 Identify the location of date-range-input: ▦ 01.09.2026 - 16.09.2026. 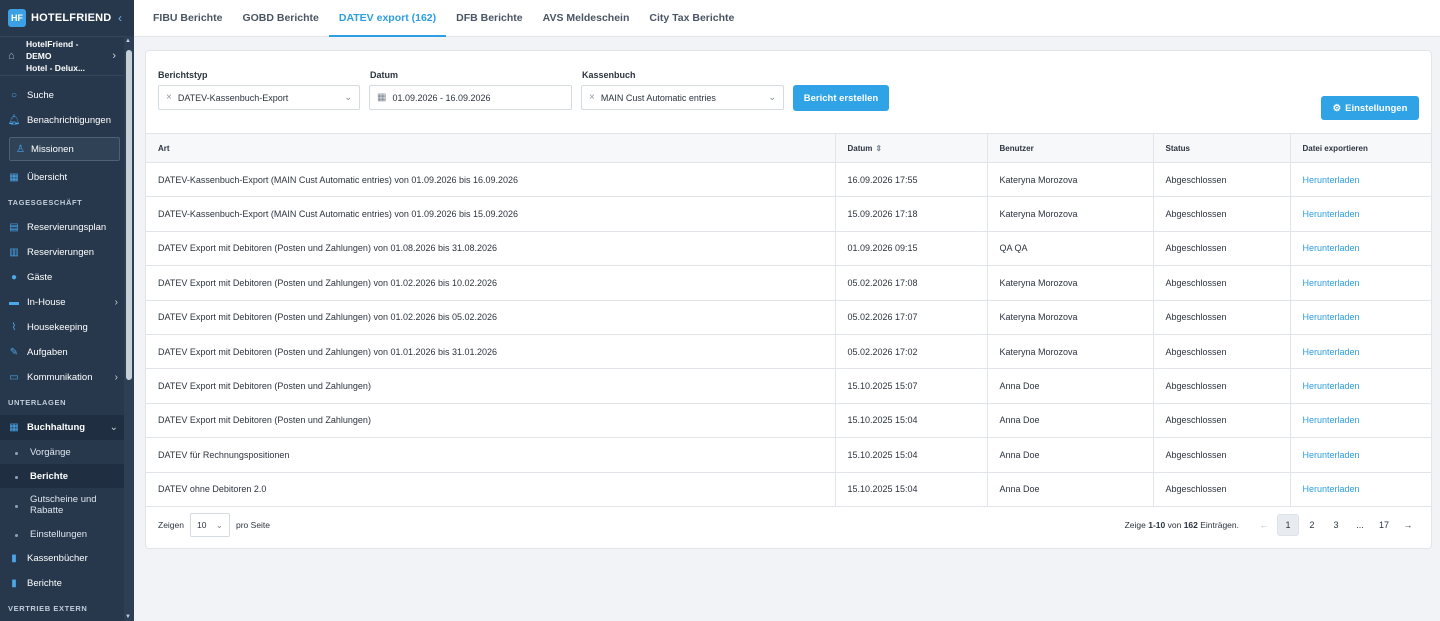
(470, 97).